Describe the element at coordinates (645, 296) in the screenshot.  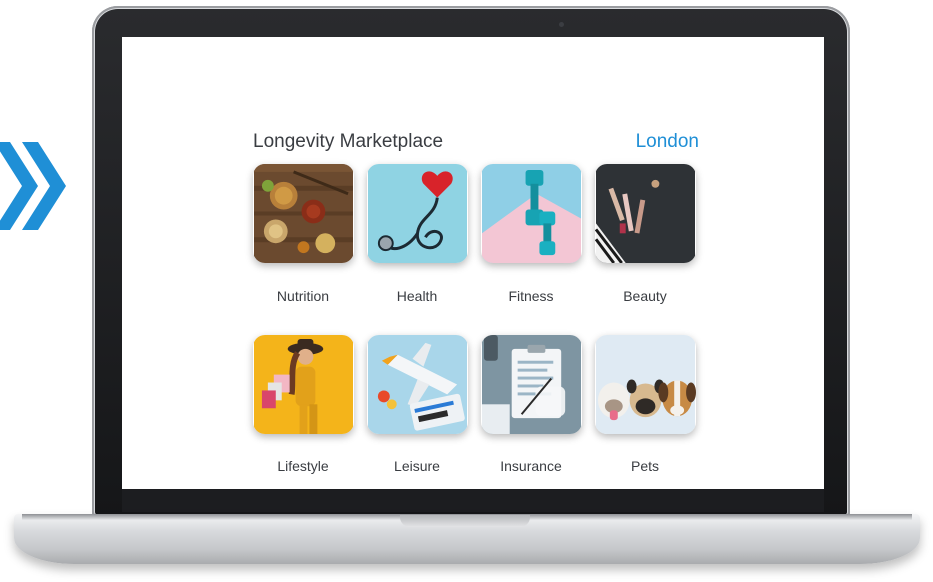
I see `category-label-beauty: Beauty` at that location.